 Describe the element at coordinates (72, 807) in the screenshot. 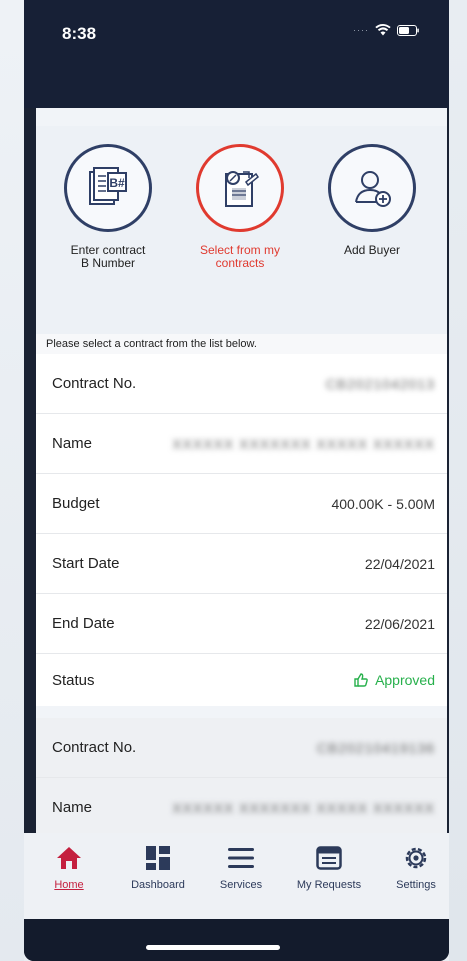

I see `name-label-2: Name` at that location.